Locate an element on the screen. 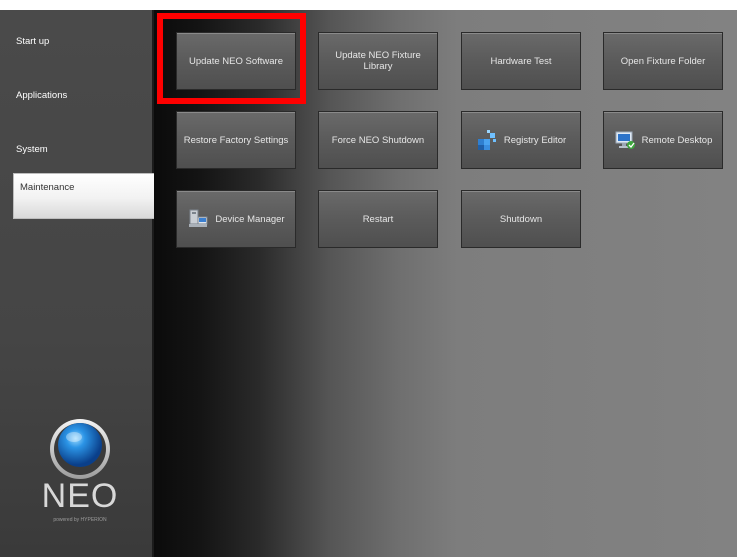 This screenshot has width=737, height=557. restore-factory-settings-button: Restore Factory Settings is located at coordinates (236, 140).